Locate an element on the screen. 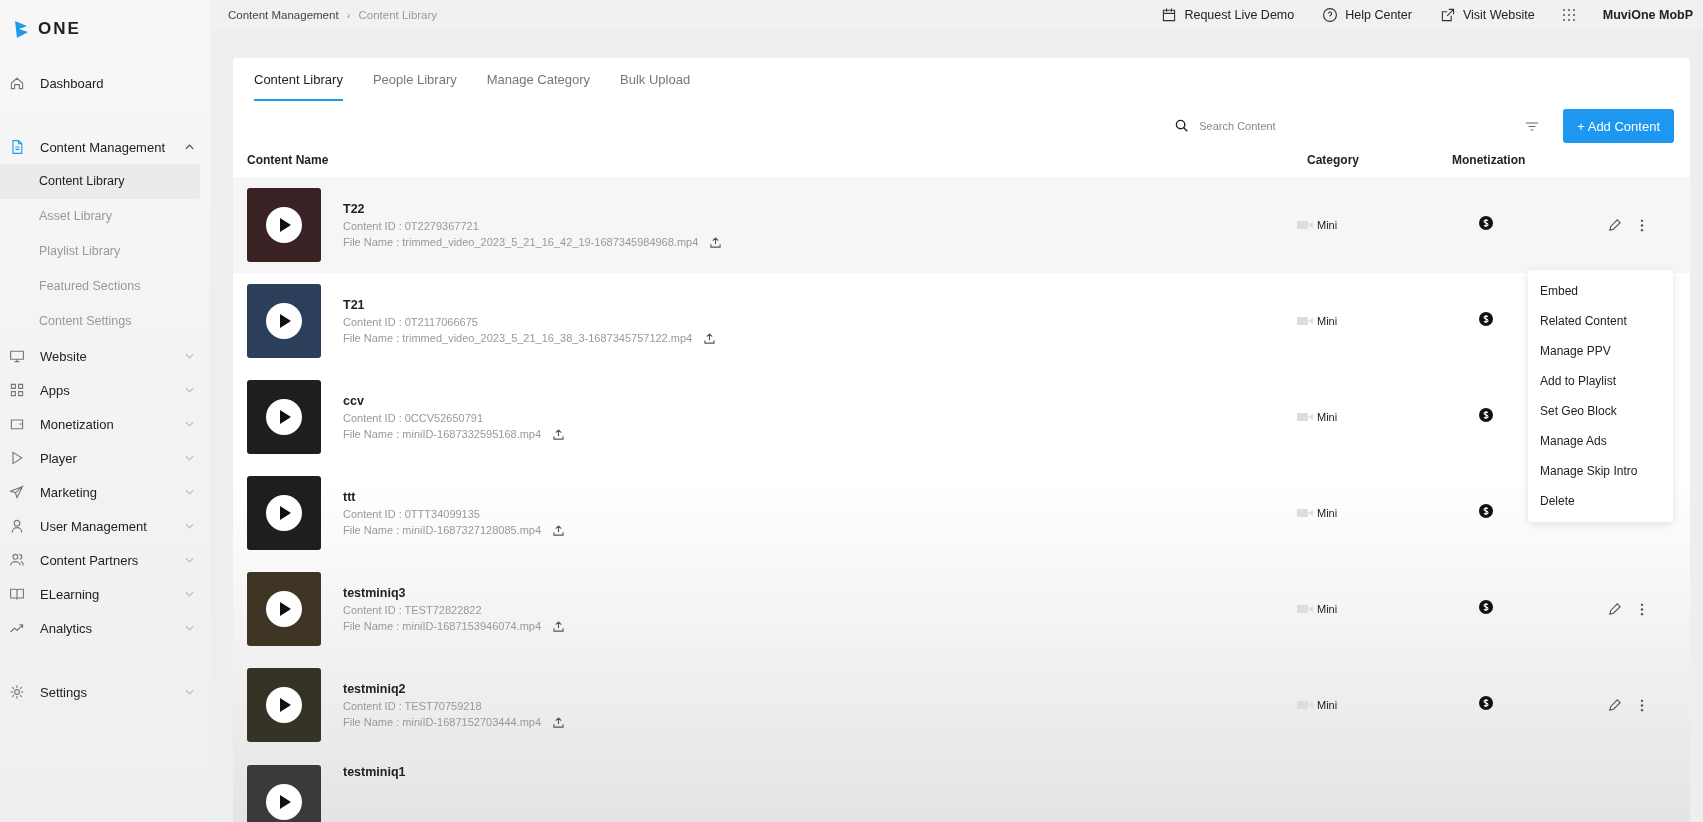 This screenshot has height=822, width=1703. tab: Manage Category is located at coordinates (538, 86).